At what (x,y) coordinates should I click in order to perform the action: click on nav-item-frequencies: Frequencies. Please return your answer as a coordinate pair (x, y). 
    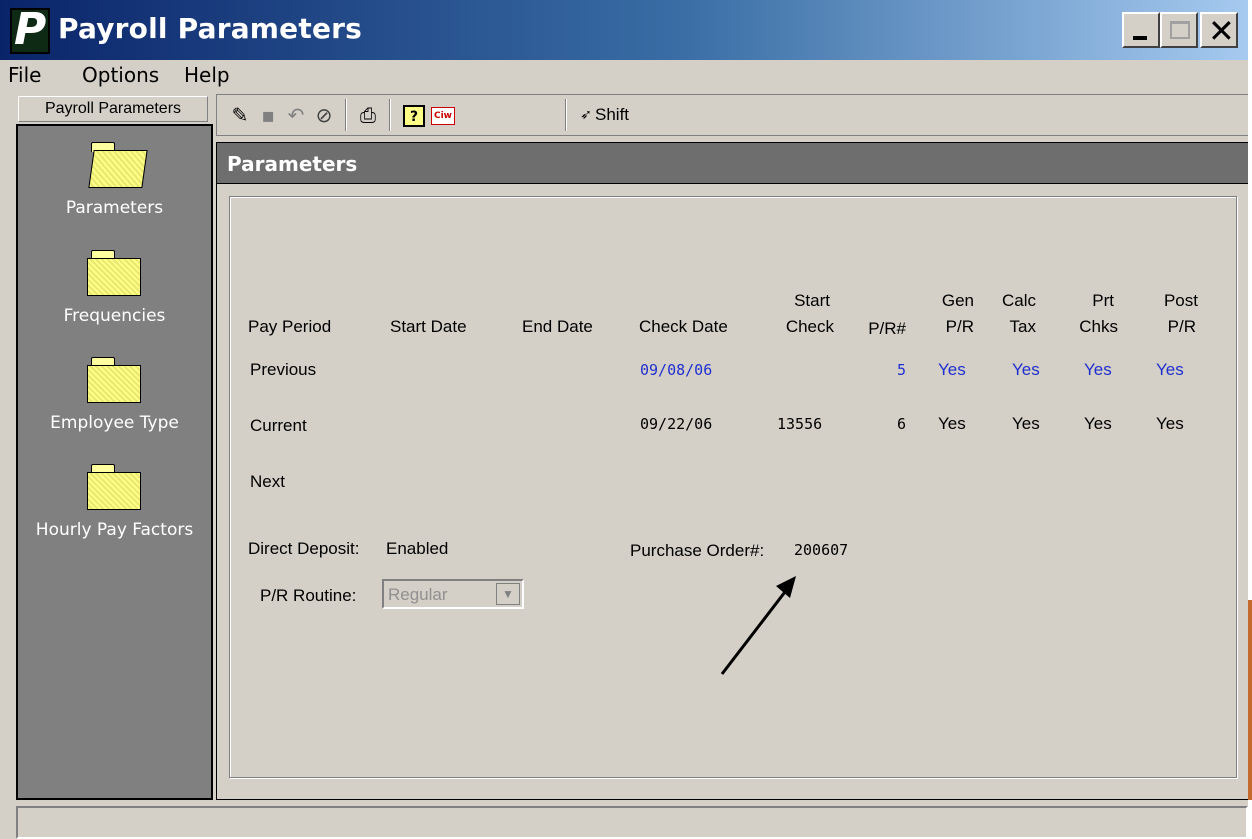
    Looking at the image, I should click on (114, 288).